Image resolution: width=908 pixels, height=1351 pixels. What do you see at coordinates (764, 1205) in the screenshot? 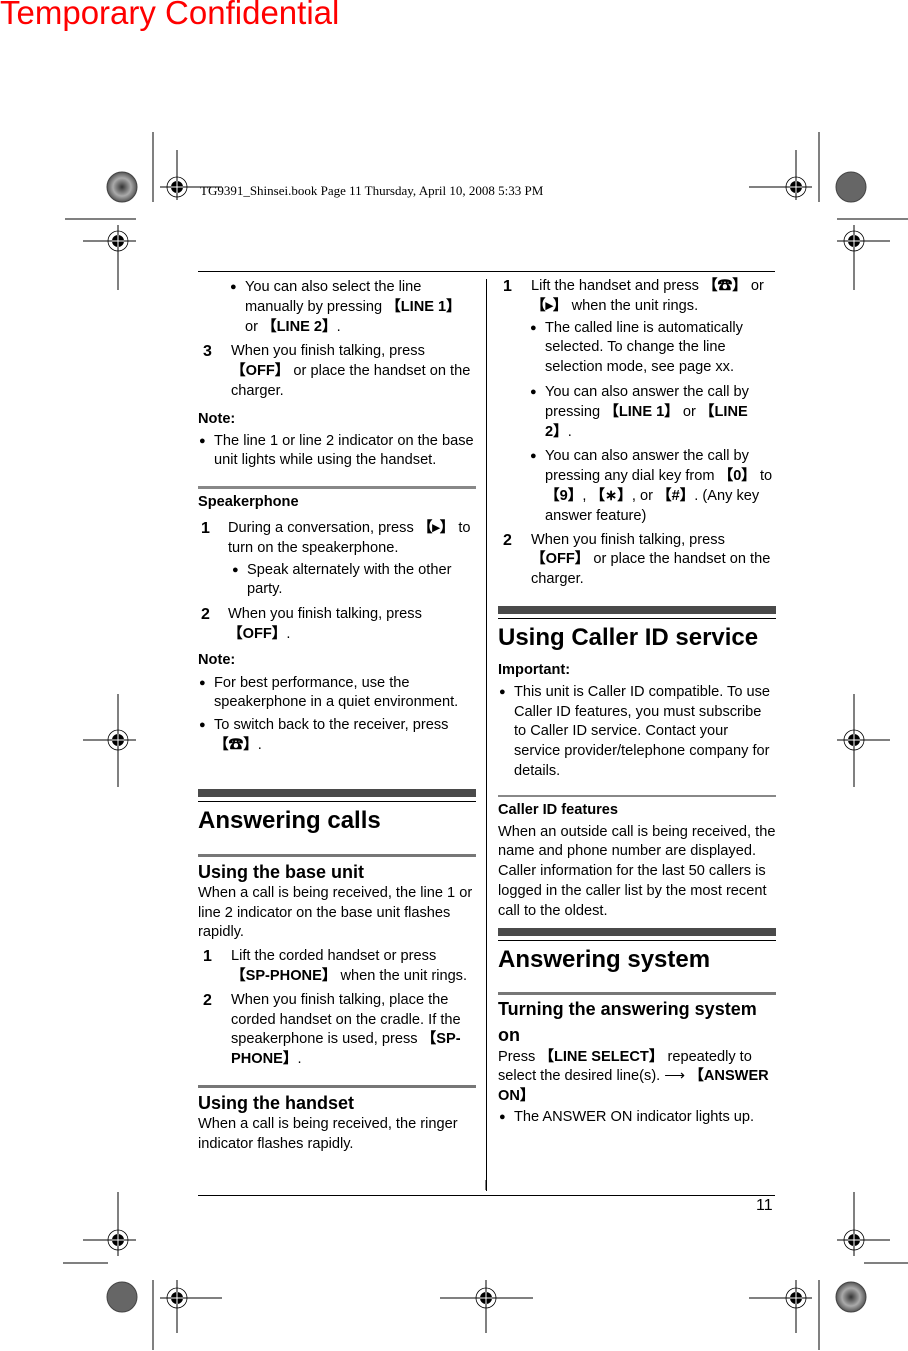
I see `page-number: 11` at bounding box center [764, 1205].